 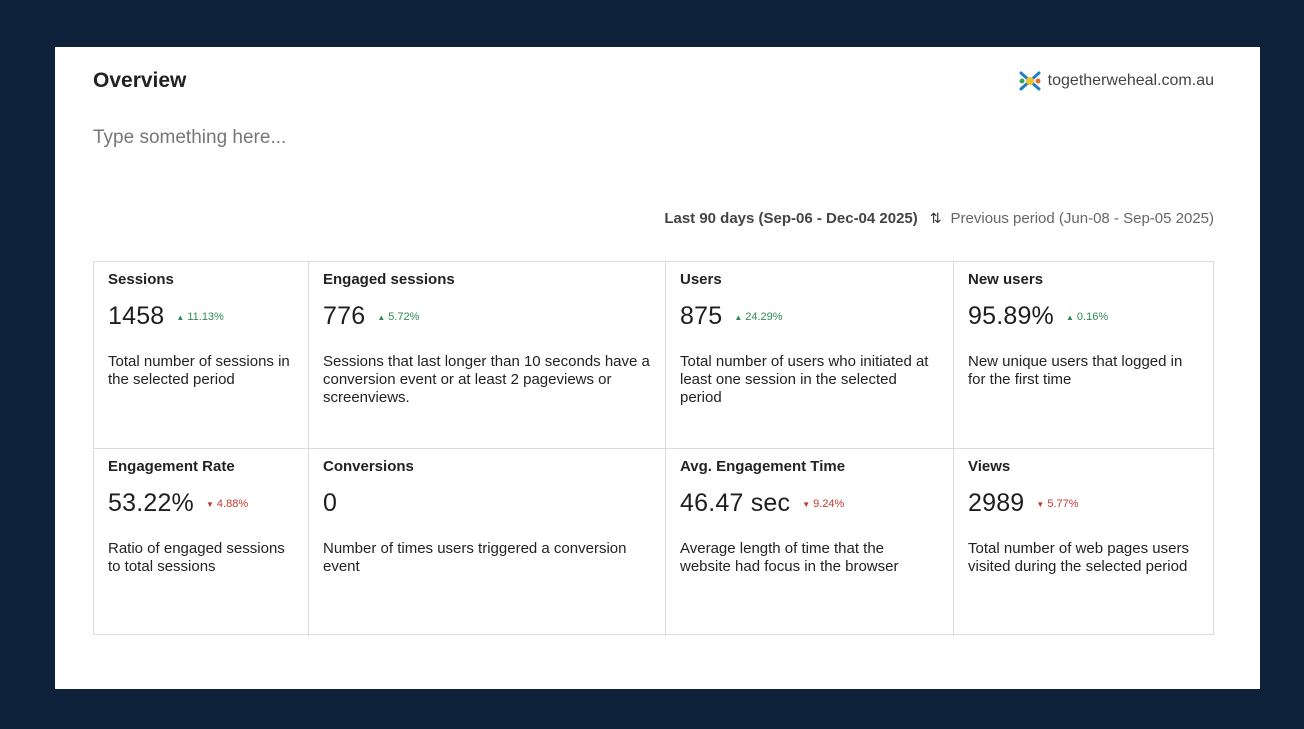 I want to click on metric-delta: ▼ 5.77%, so click(x=1057, y=504).